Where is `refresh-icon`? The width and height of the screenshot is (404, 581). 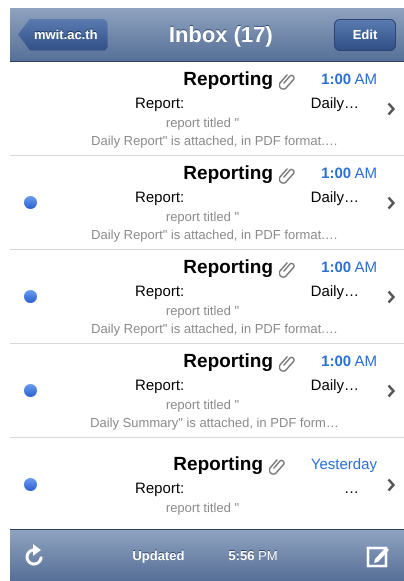
refresh-icon is located at coordinates (34, 556).